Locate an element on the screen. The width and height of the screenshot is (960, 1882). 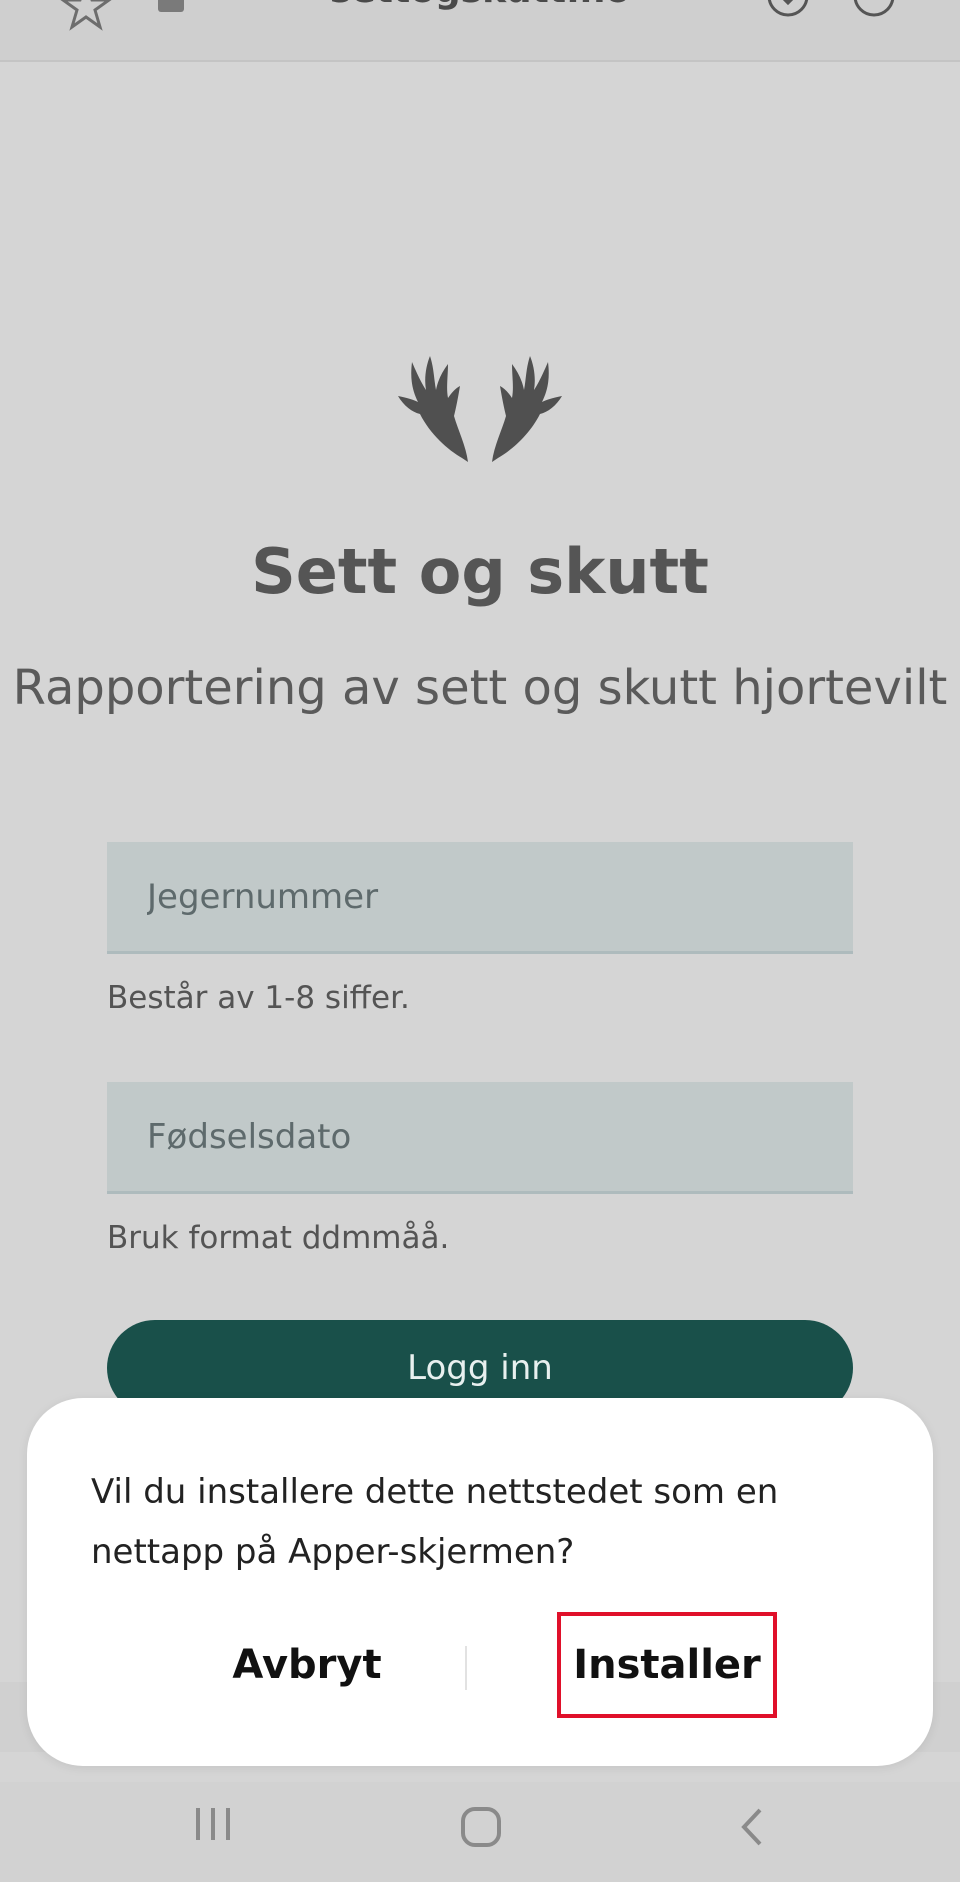
page-subtitle: Rapportering av sett og skutt hjortevilt is located at coordinates (480, 688).